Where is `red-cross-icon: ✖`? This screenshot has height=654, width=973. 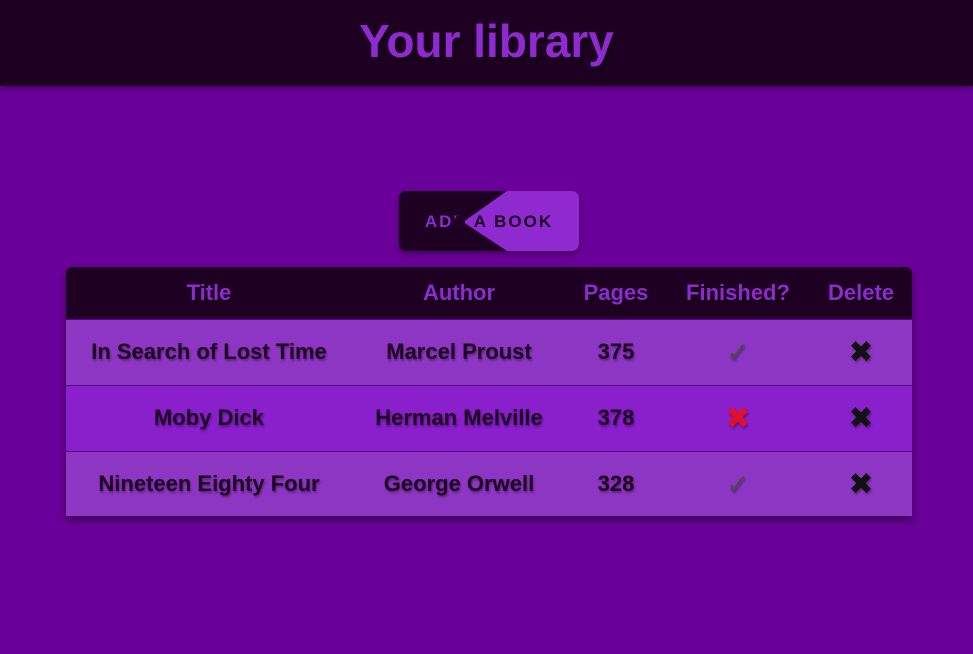
red-cross-icon: ✖ is located at coordinates (737, 418).